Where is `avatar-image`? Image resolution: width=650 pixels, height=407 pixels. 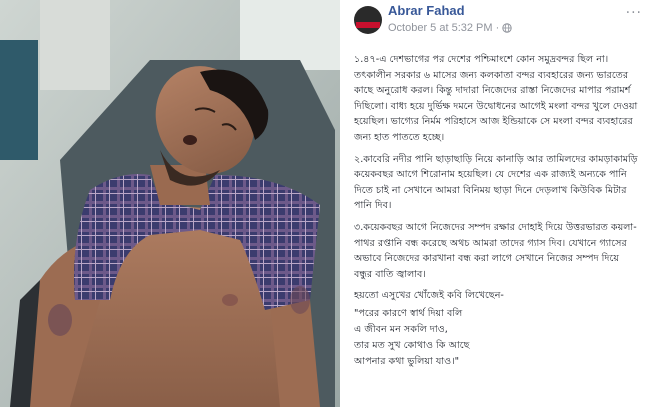 avatar-image is located at coordinates (368, 20).